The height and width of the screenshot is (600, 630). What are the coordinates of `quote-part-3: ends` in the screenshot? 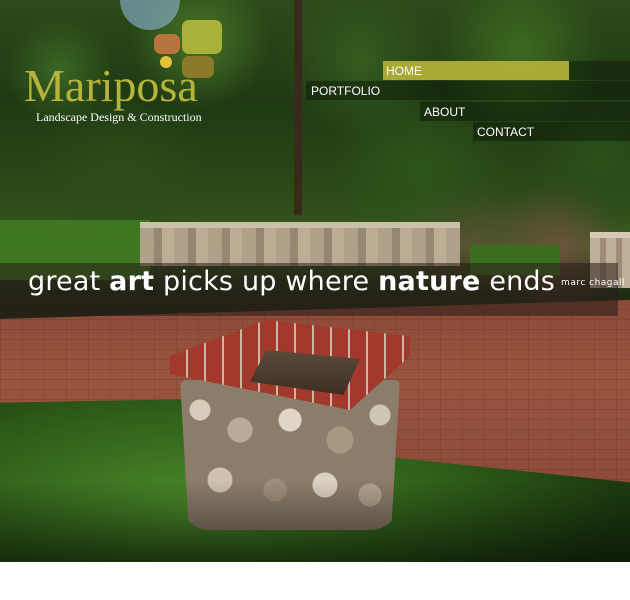 It's located at (518, 281).